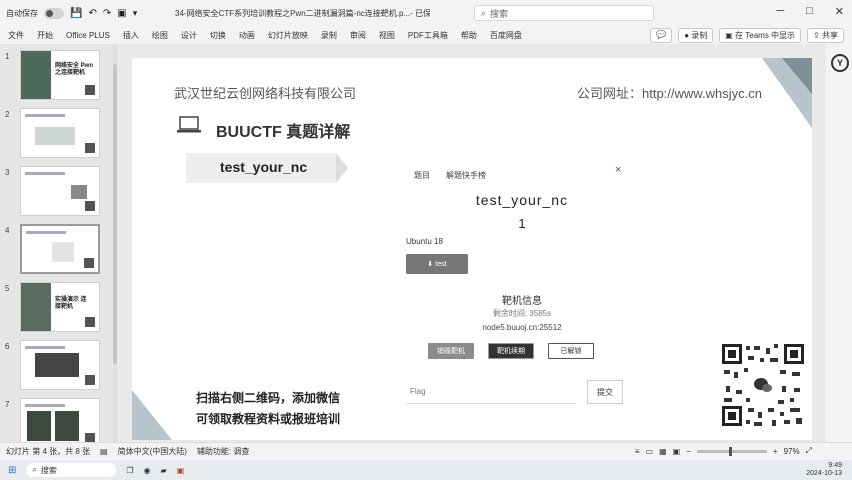 This screenshot has width=852, height=480. Describe the element at coordinates (160, 35) in the screenshot. I see `menu-draw: 绘图` at that location.